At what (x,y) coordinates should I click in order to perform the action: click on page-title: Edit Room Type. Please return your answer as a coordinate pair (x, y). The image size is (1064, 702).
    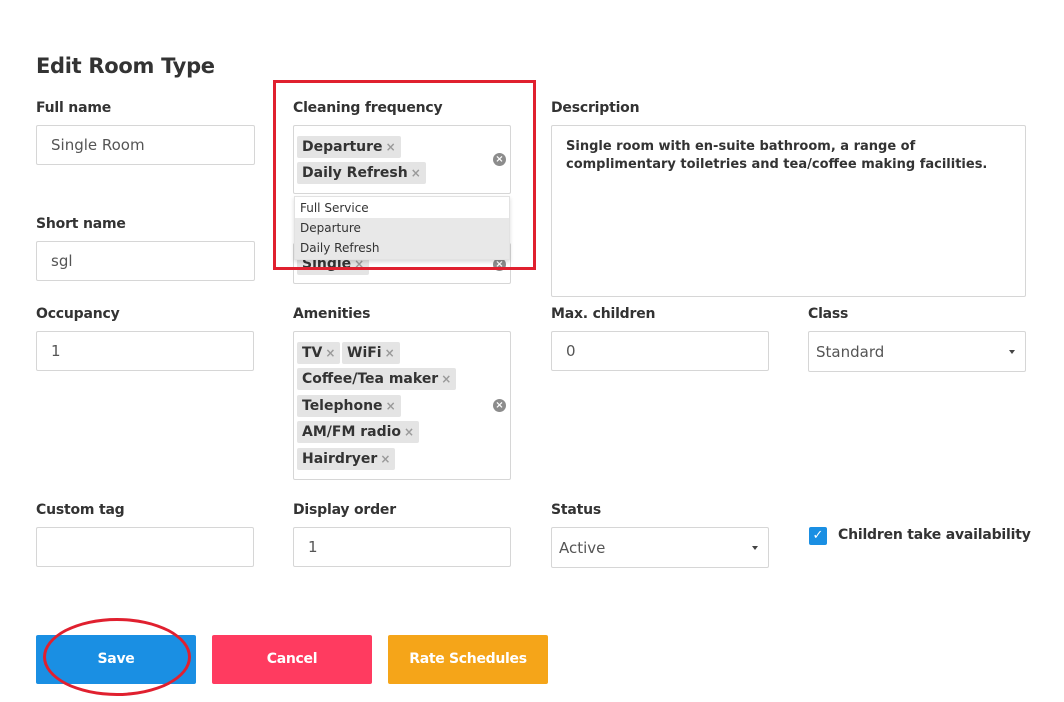
    Looking at the image, I should click on (125, 66).